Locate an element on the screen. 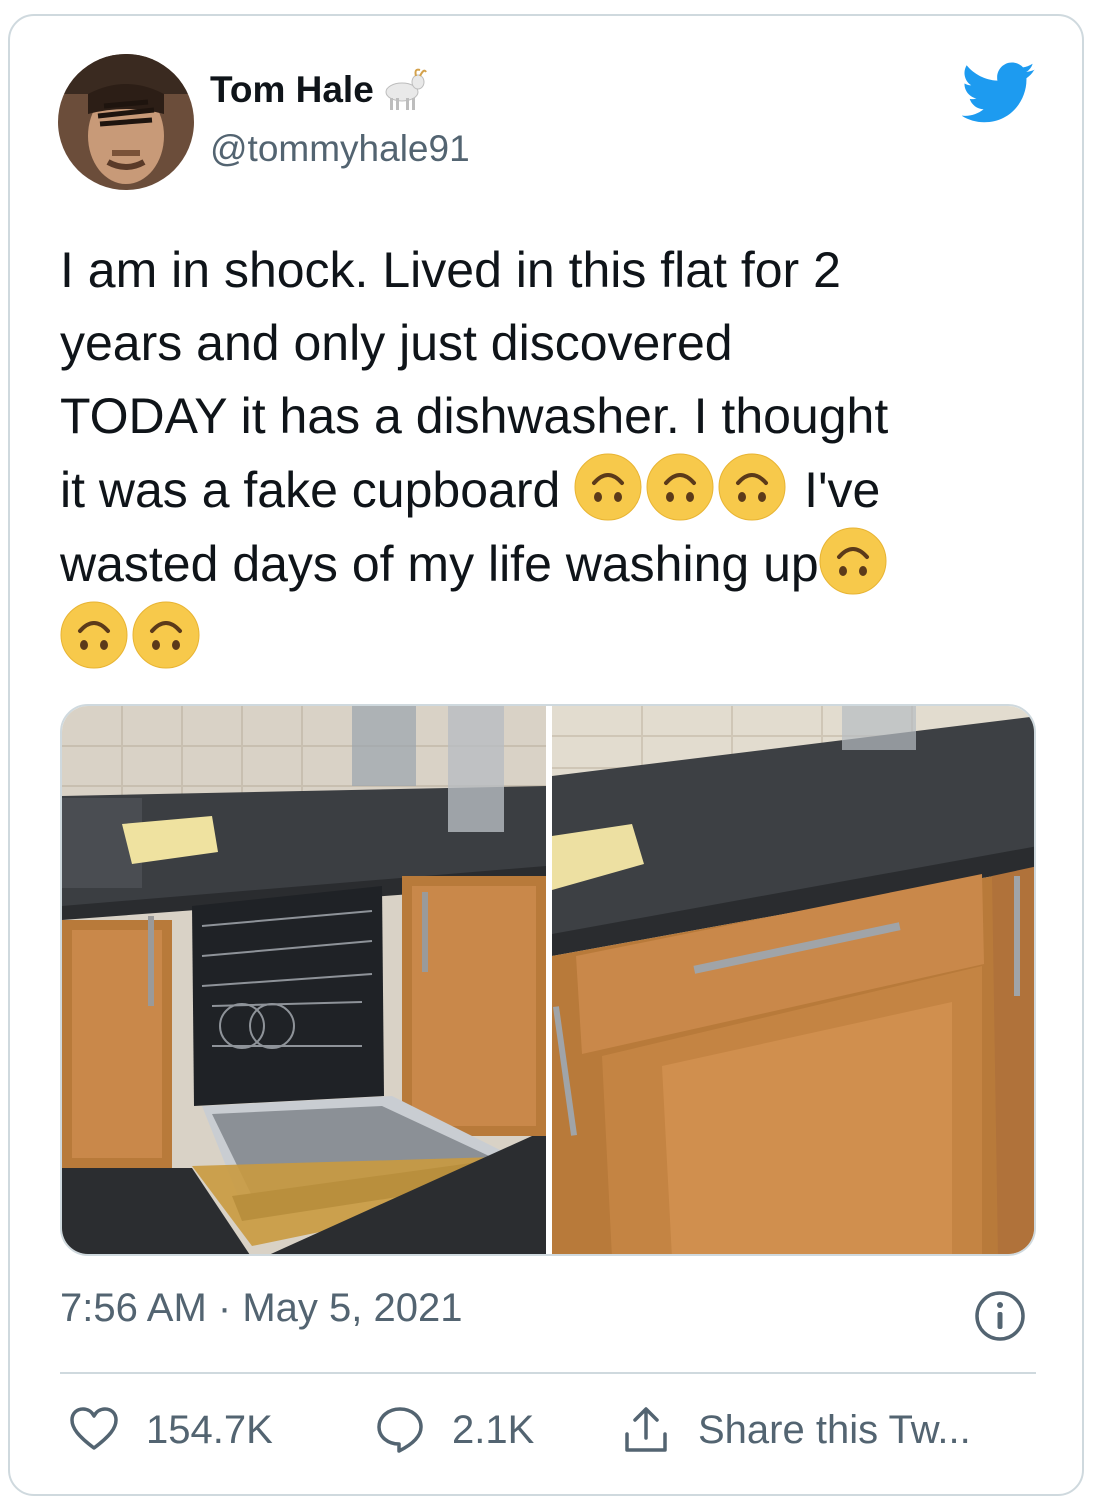 This screenshot has height=1509, width=1101. goat-emoji-icon is located at coordinates (405, 90).